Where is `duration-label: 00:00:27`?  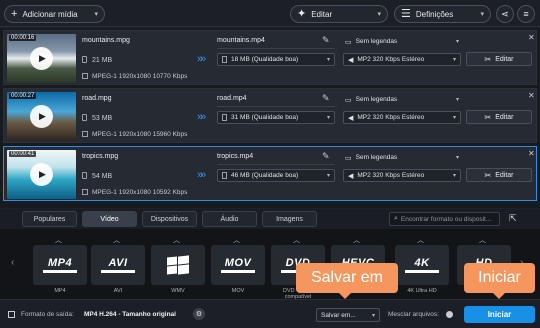
duration-label: 00:00:27 is located at coordinates (23, 96).